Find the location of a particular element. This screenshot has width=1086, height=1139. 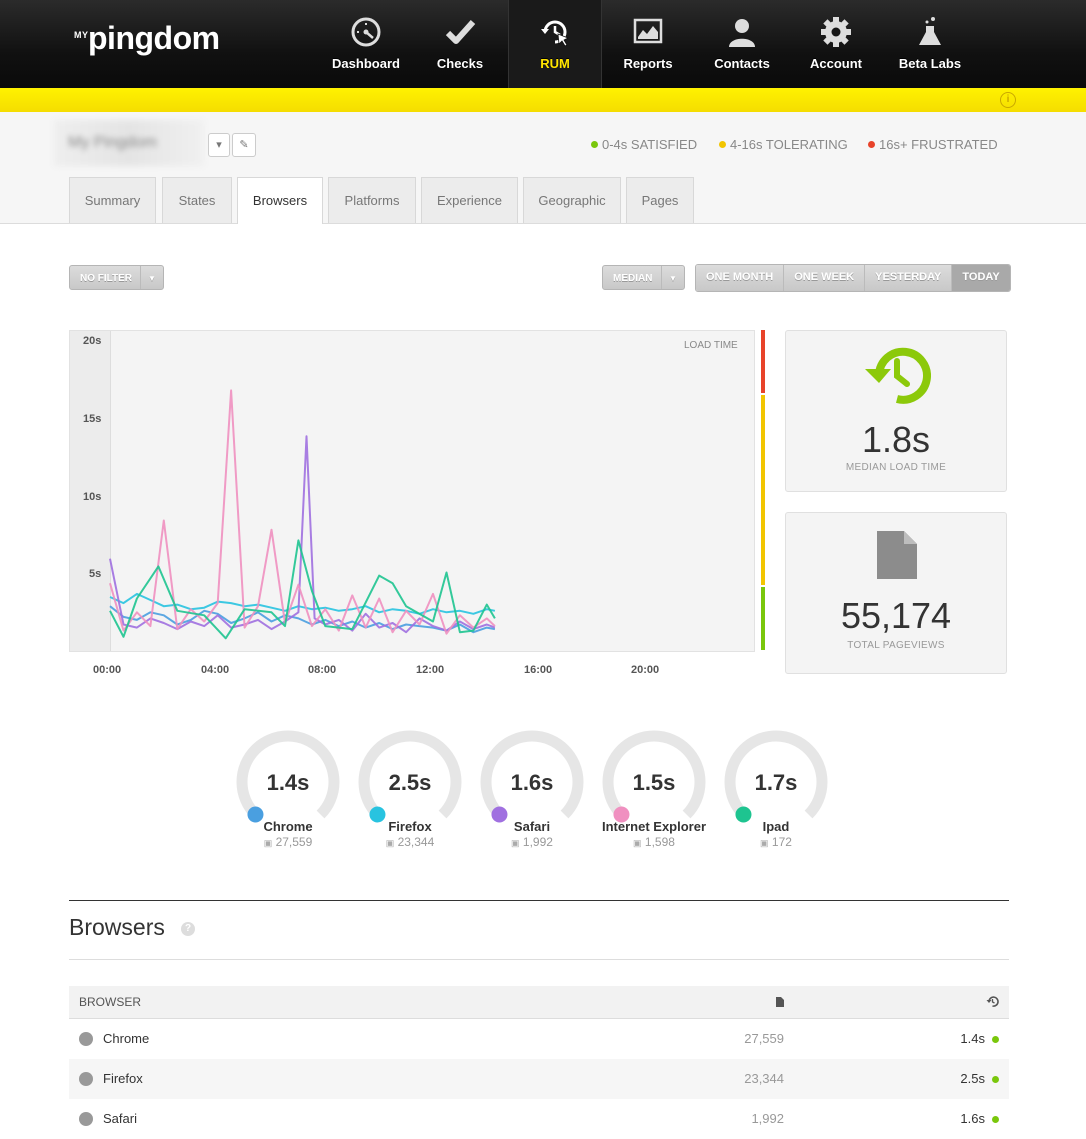

table-row: Chrome 27,559 1.4s is located at coordinates (539, 1039).